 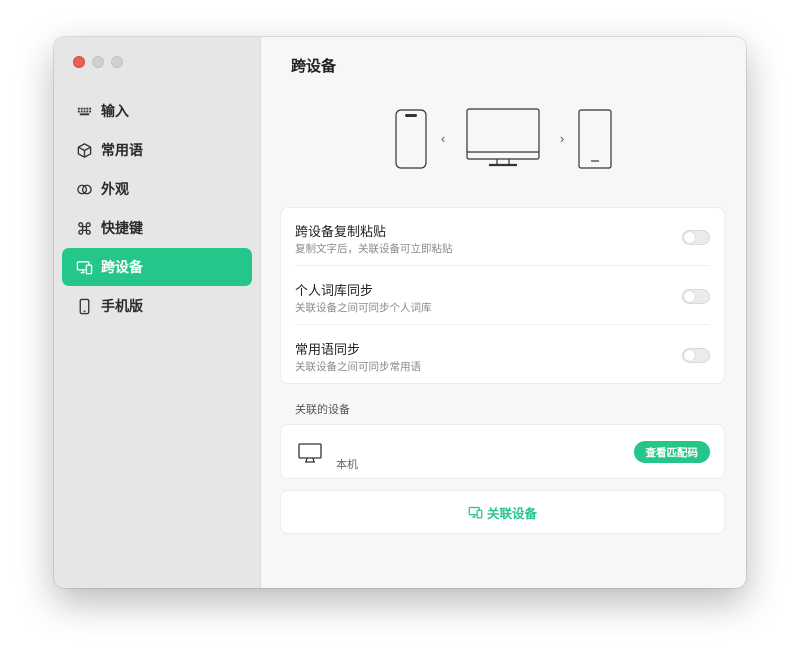 I want to click on view-pair-code-button: 查看匹配码, so click(x=671, y=452).